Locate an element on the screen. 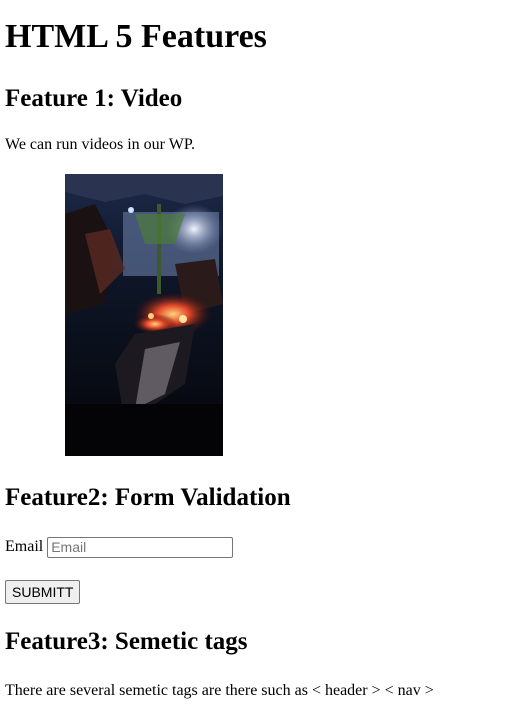 This screenshot has height=707, width=522. feature3-heading: Feature3: Semetic tags is located at coordinates (126, 641).